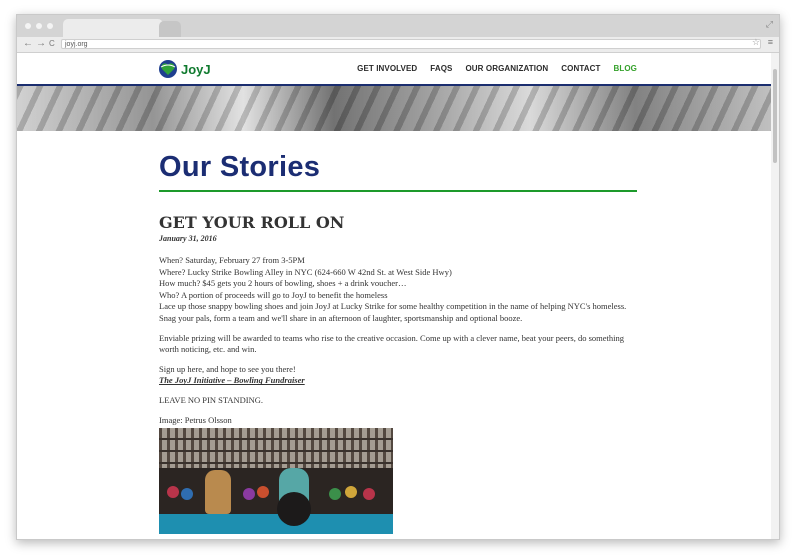  What do you see at coordinates (50, 26) in the screenshot?
I see `maximize-window-button` at bounding box center [50, 26].